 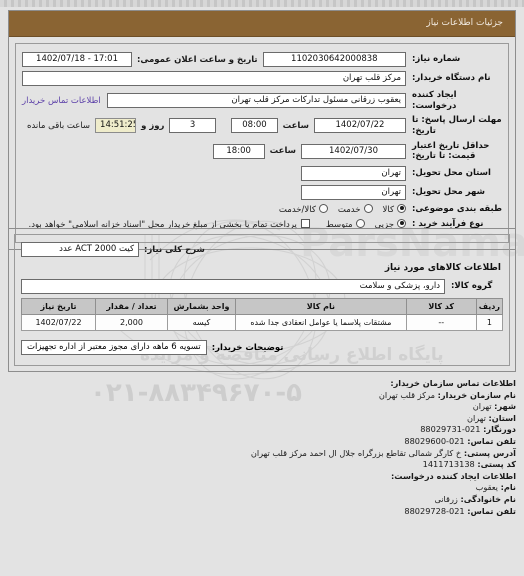 What do you see at coordinates (434, 510) in the screenshot?
I see `footer-requester-phone-value: 88029728-021` at bounding box center [434, 510].